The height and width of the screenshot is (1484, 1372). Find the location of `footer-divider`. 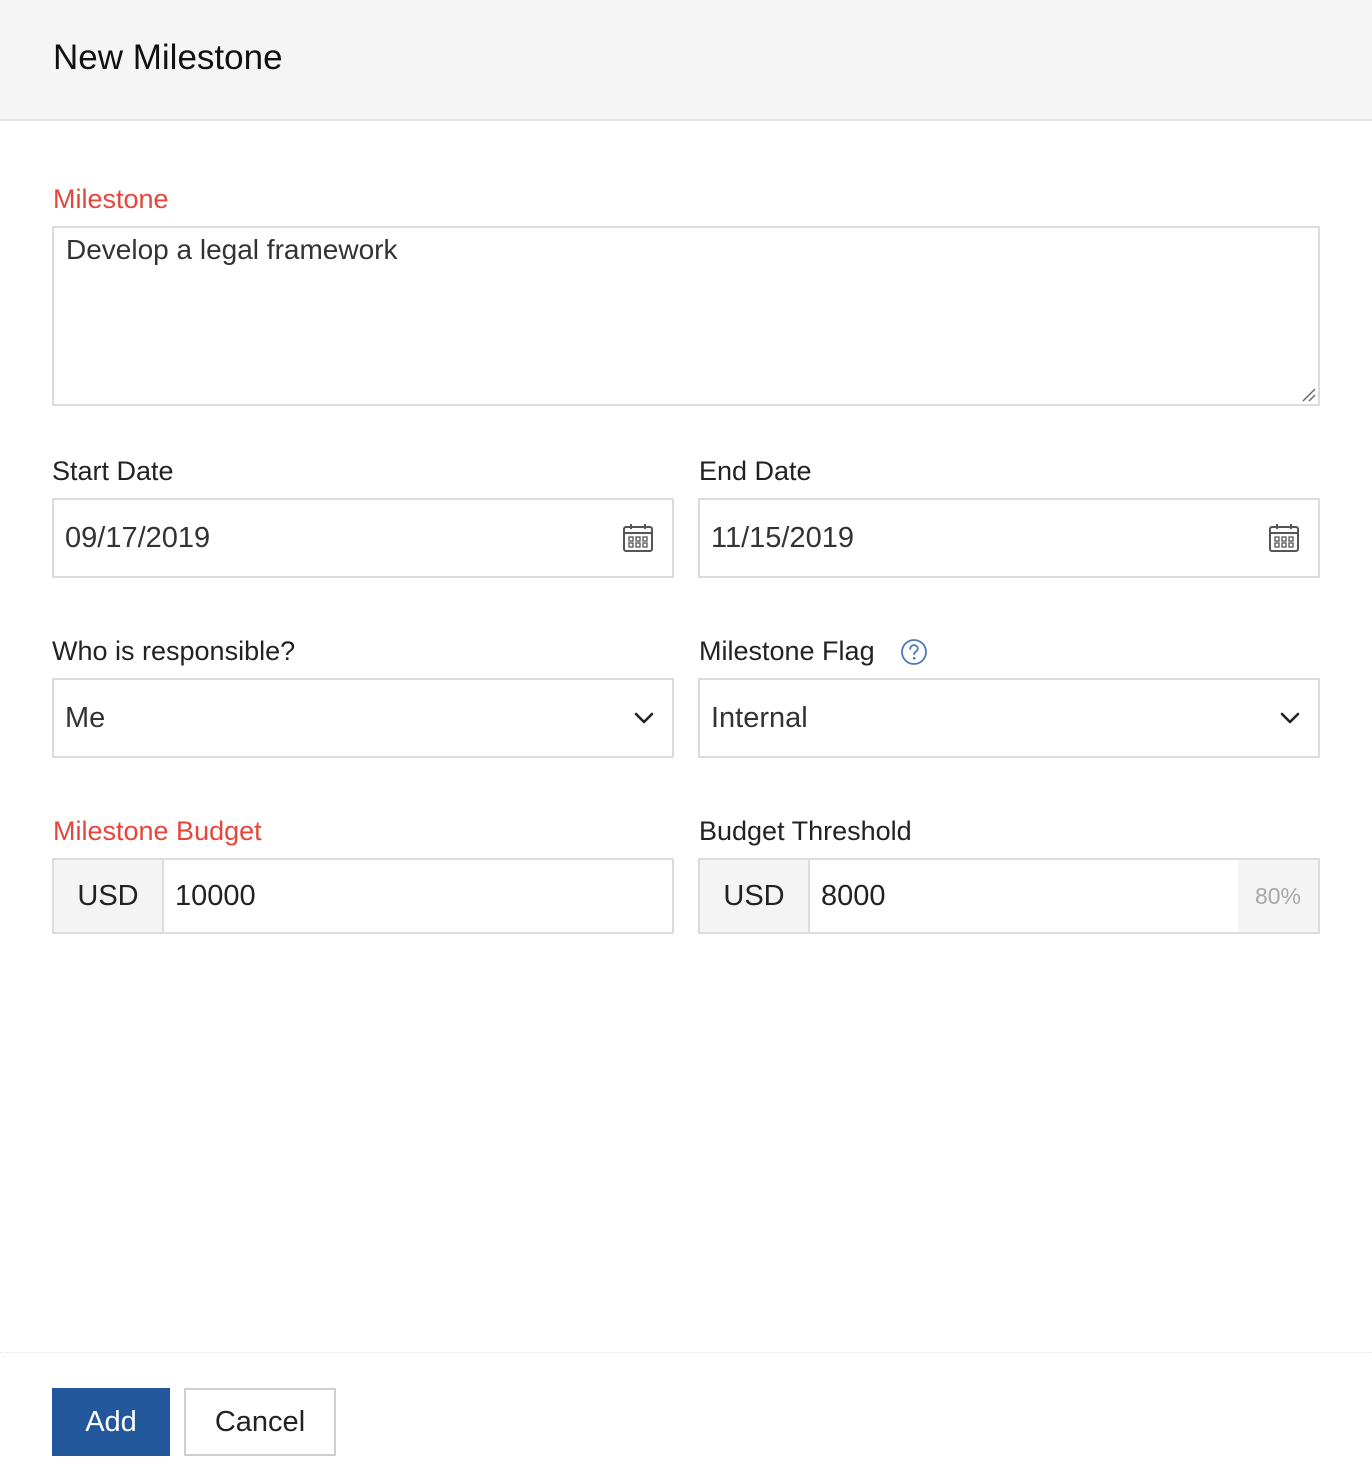

footer-divider is located at coordinates (686, 1352).